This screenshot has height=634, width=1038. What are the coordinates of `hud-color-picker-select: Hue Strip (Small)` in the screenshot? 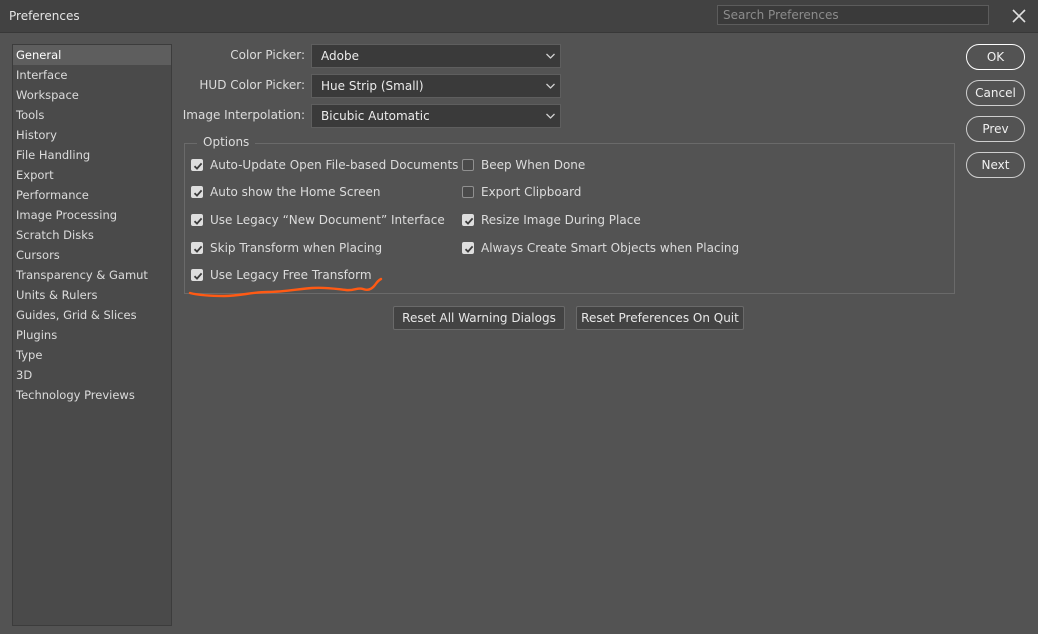 It's located at (436, 86).